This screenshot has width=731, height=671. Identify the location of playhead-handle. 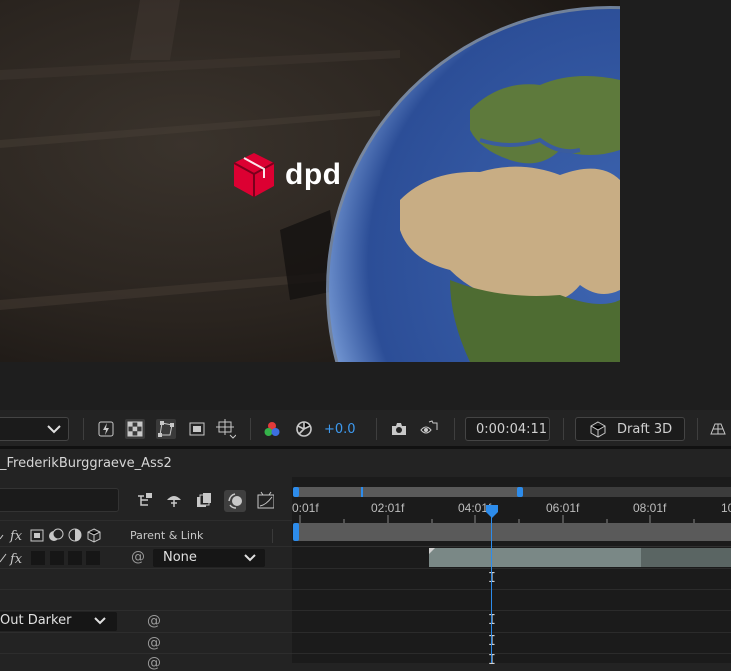
(492, 512).